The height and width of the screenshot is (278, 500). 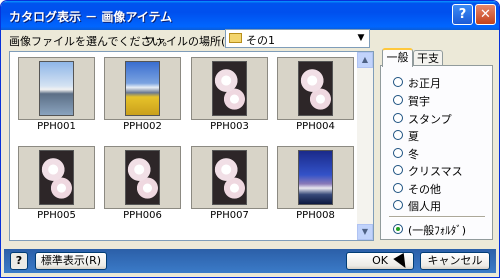 I want to click on tab-general: 一般, so click(x=397, y=57).